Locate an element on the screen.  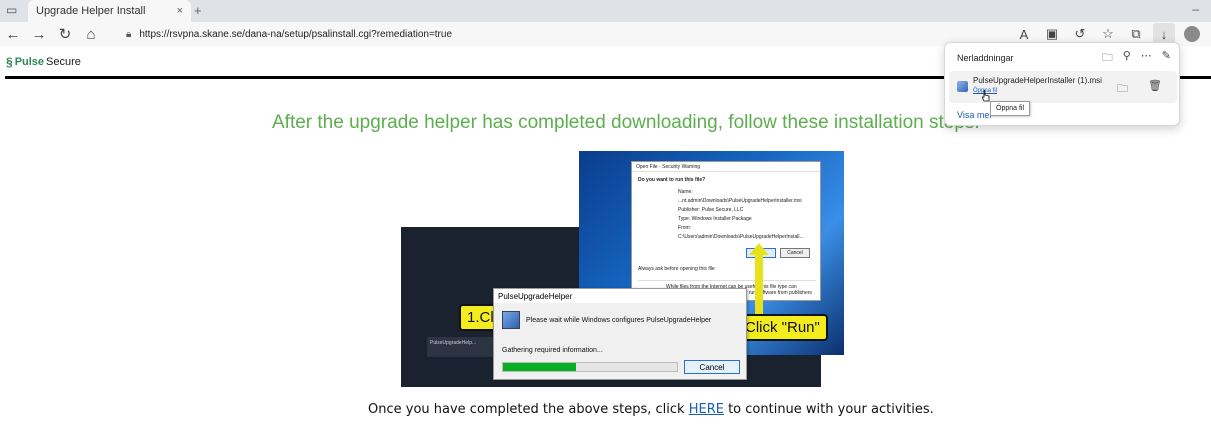
installer-progress-fill is located at coordinates (540, 367).